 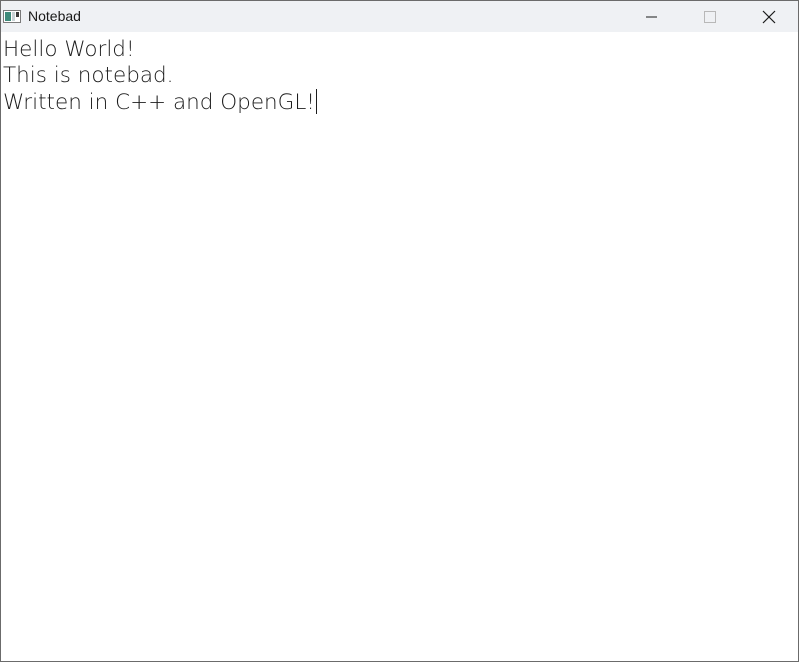 I want to click on editor-line: Written in C++ and OpenGL!, so click(x=160, y=102).